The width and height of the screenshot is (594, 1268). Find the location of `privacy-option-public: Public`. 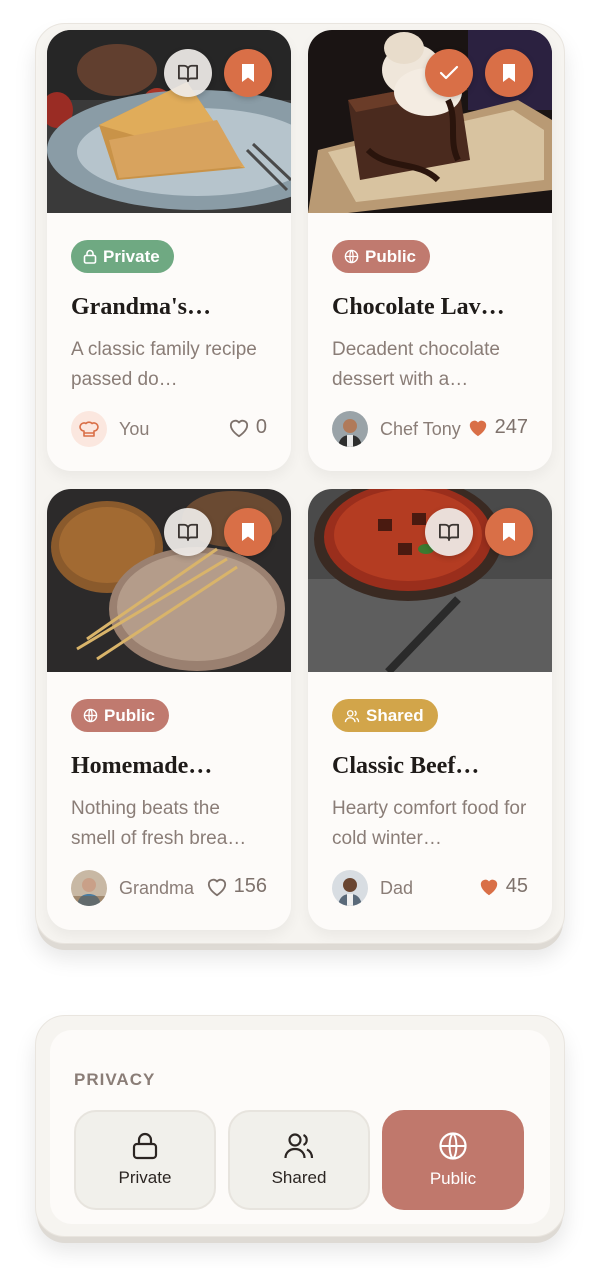

privacy-option-public: Public is located at coordinates (453, 1160).